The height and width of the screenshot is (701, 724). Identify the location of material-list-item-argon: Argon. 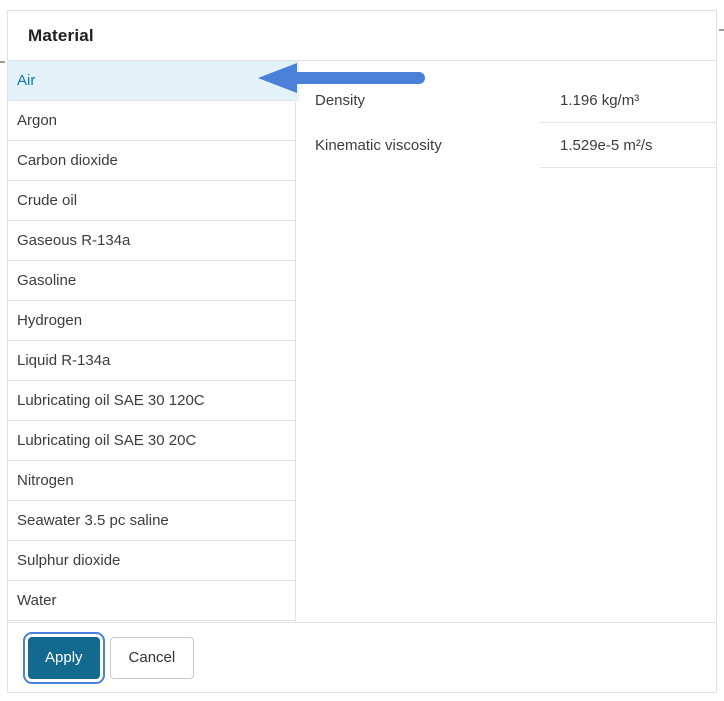
(151, 121).